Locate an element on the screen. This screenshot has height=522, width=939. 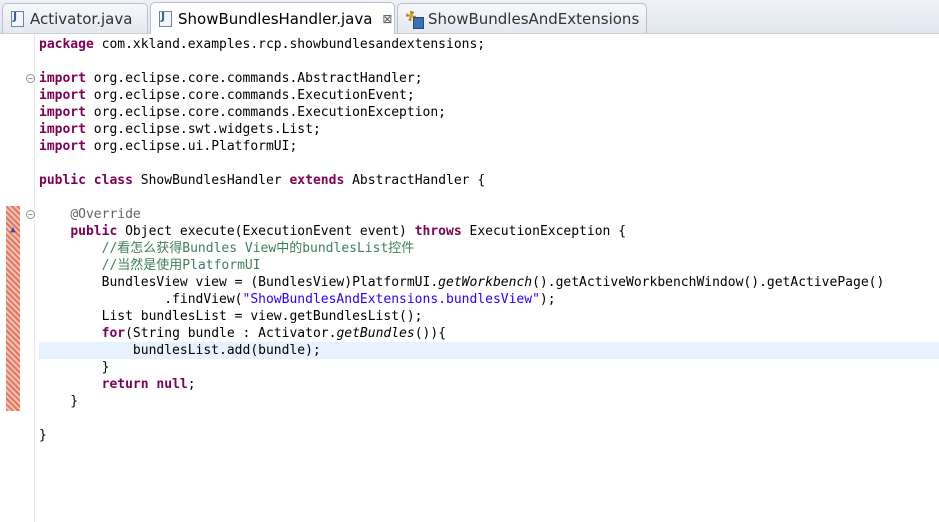
tab-showbundlesandextensions: ShowBundlesAndExtensions is located at coordinates (522, 18).